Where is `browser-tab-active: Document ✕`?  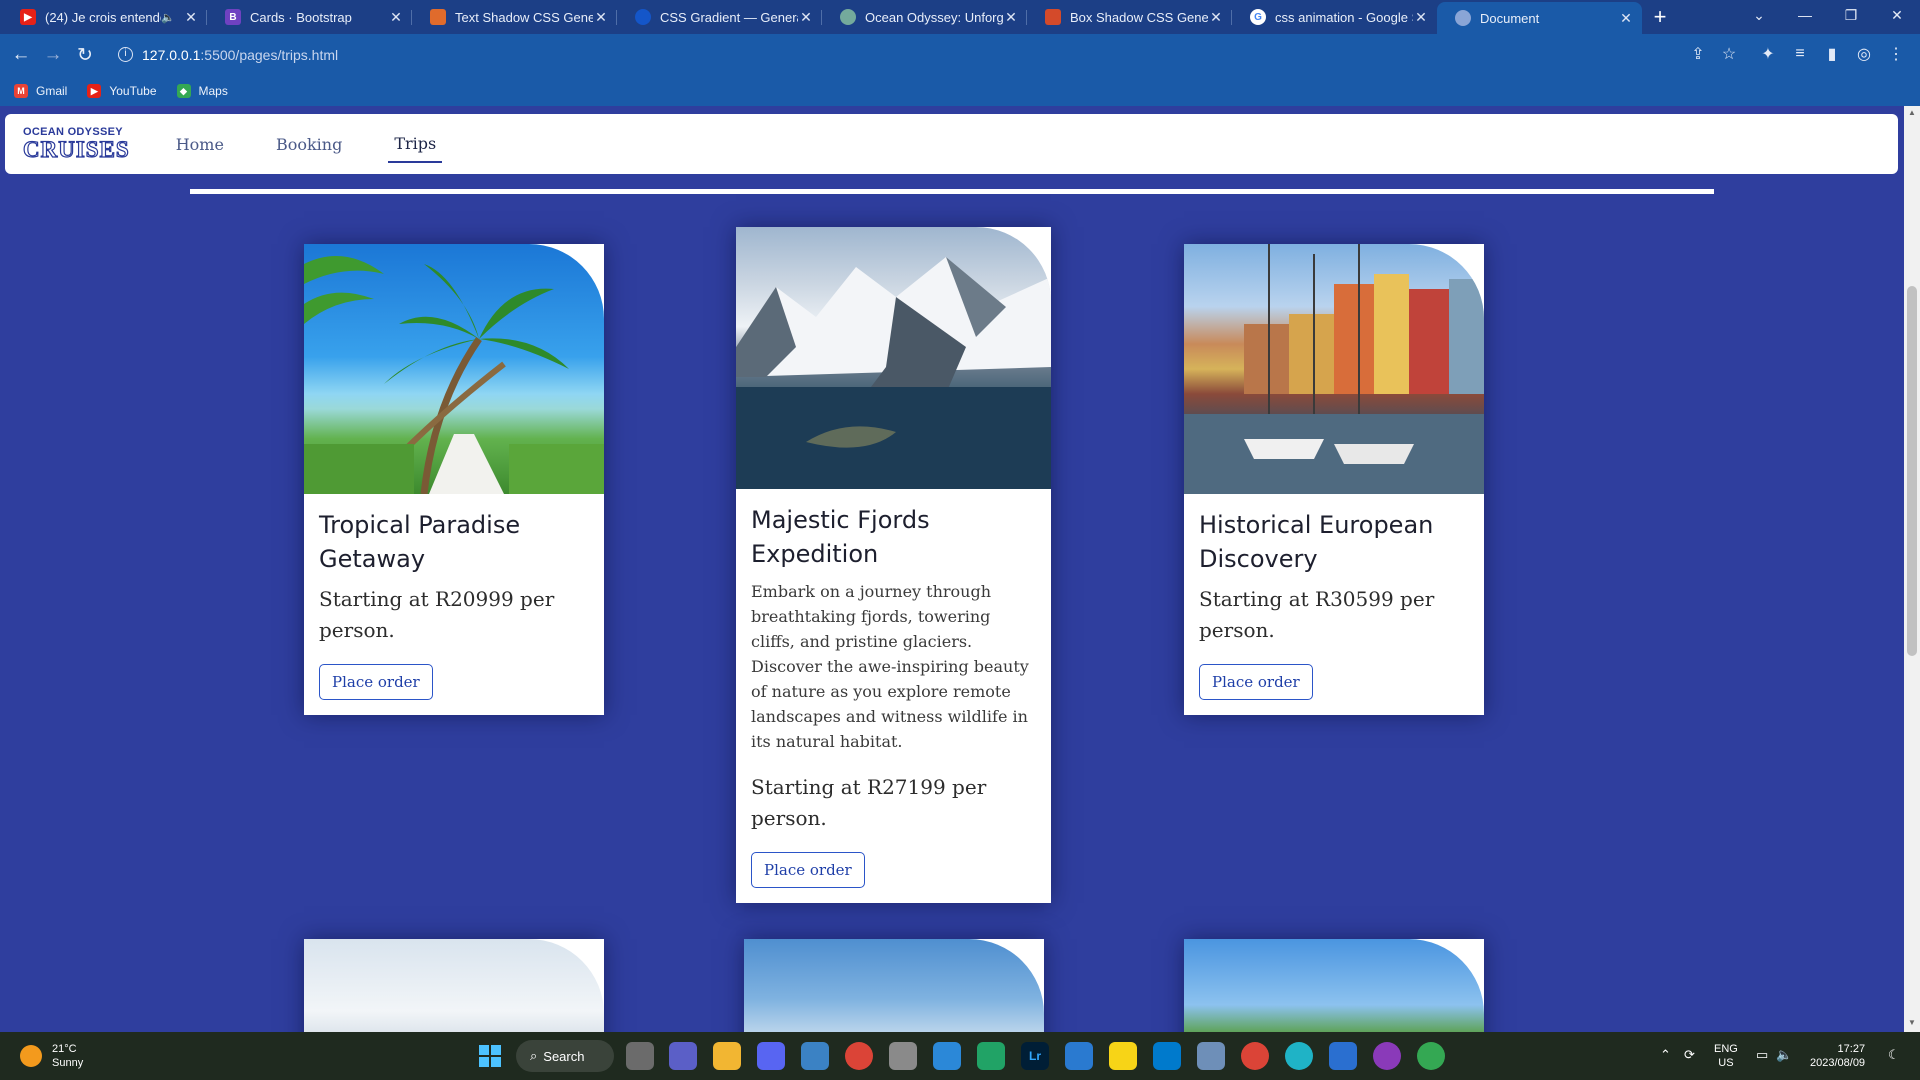 browser-tab-active: Document ✕ is located at coordinates (1539, 18).